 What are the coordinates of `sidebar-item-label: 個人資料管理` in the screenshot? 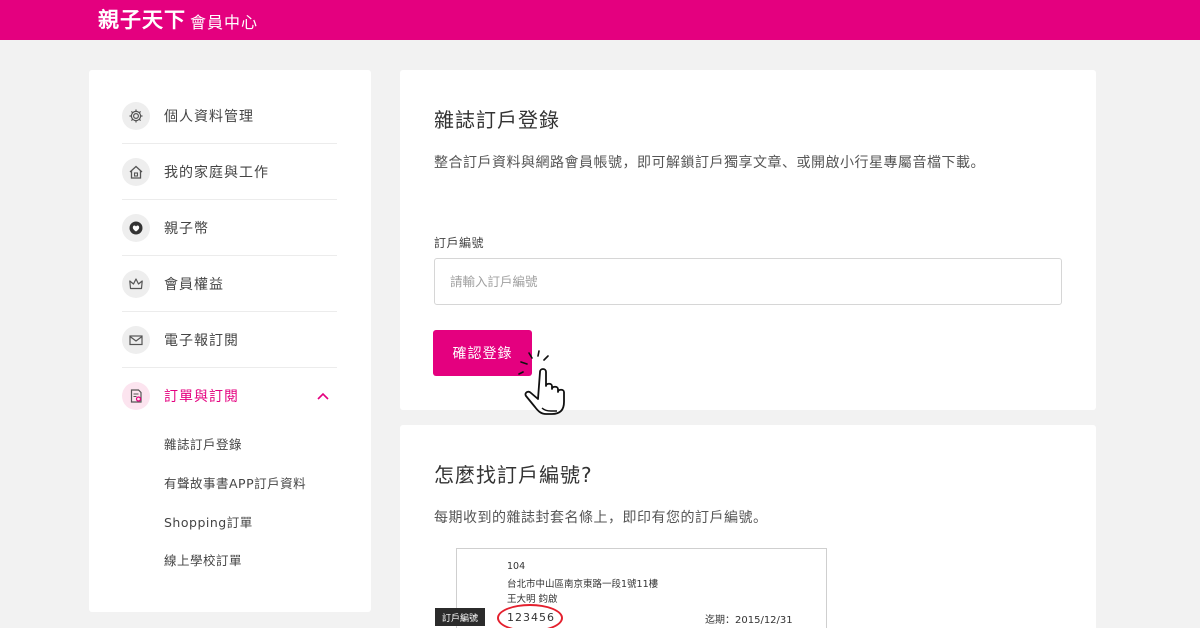 It's located at (209, 116).